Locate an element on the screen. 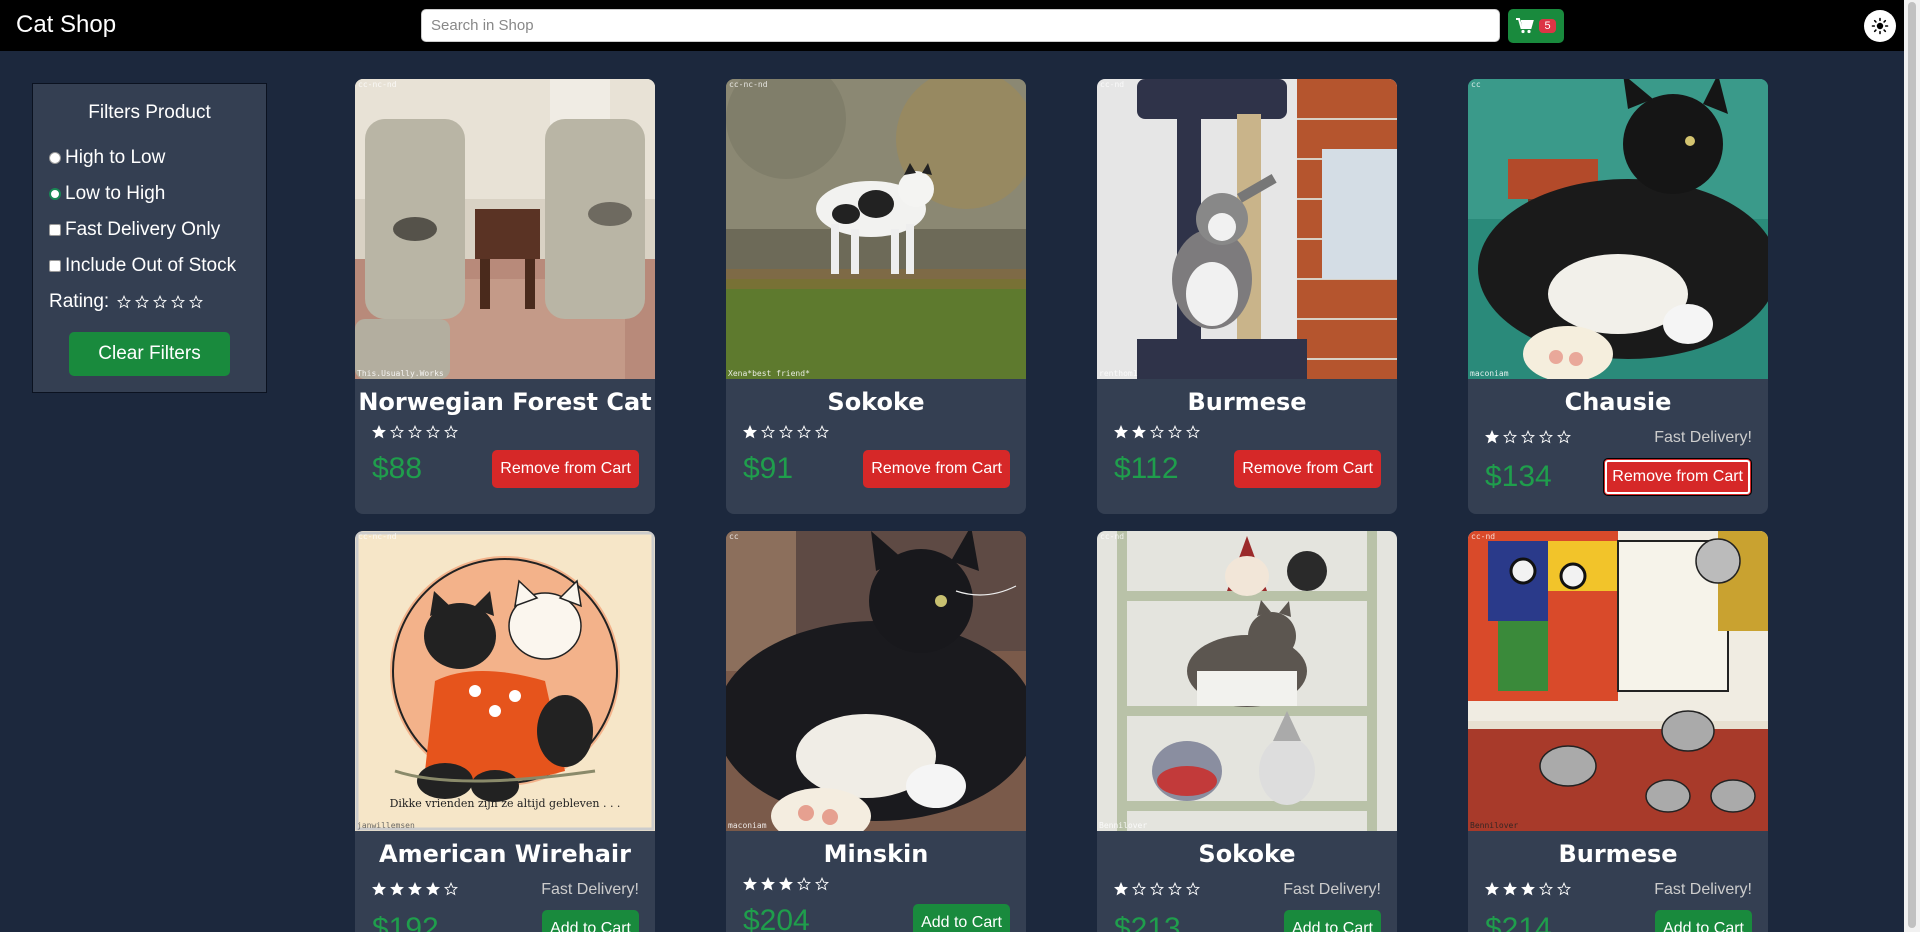  product-price: $204 is located at coordinates (776, 918).